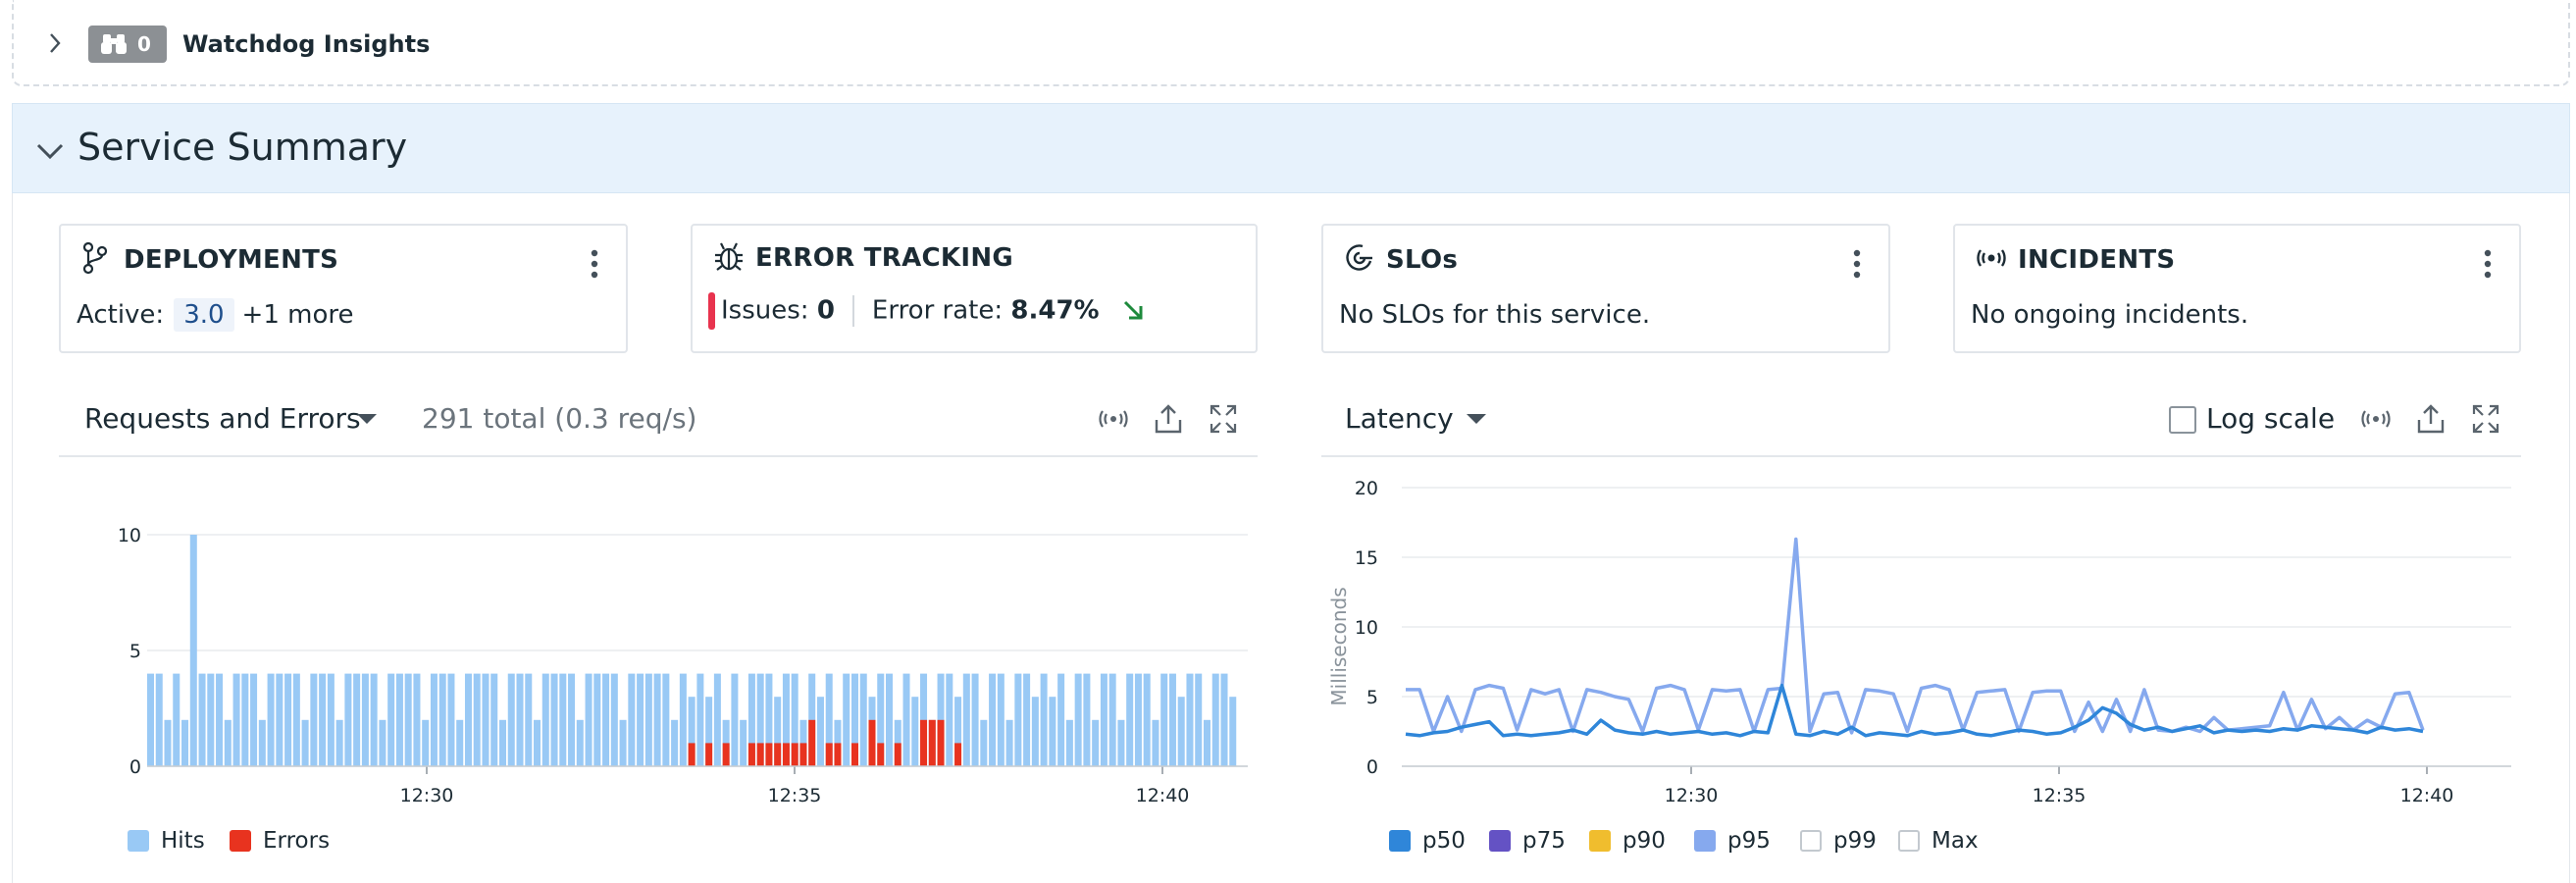 The height and width of the screenshot is (883, 2576). What do you see at coordinates (1838, 841) in the screenshot?
I see `legend-item-p99: p99` at bounding box center [1838, 841].